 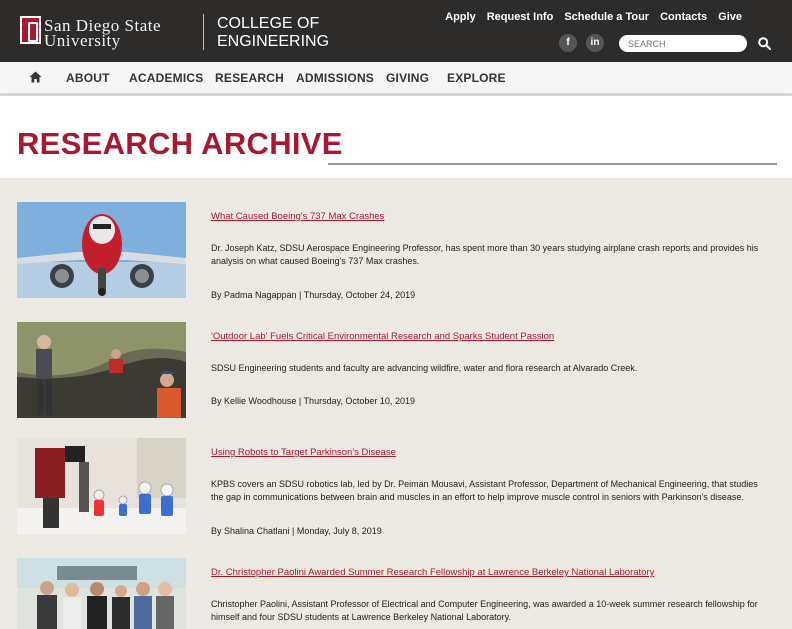 I want to click on contacts-link: Contacts, so click(x=683, y=17).